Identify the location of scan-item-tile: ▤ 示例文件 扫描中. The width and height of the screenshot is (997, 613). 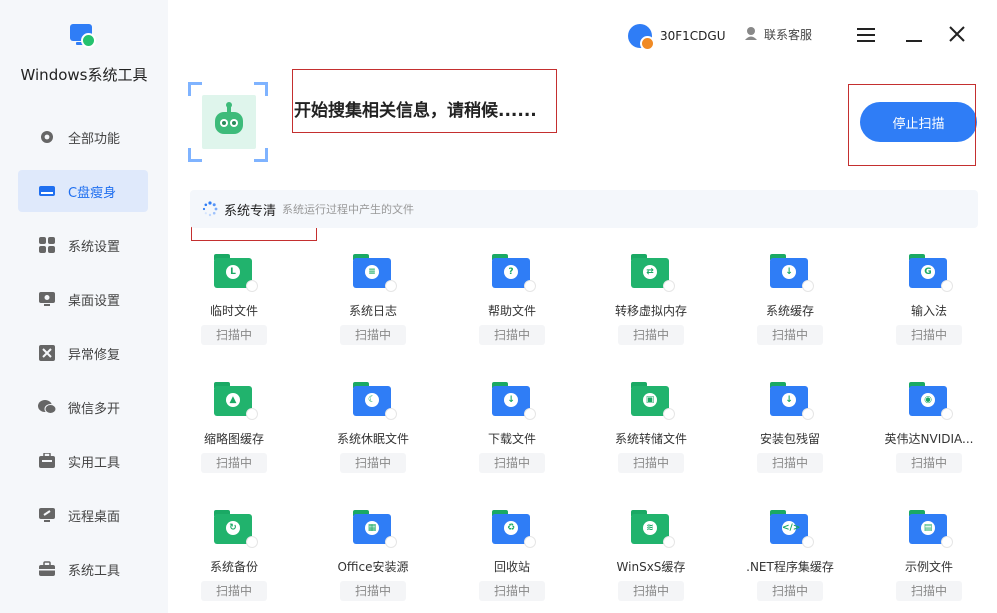
(929, 554).